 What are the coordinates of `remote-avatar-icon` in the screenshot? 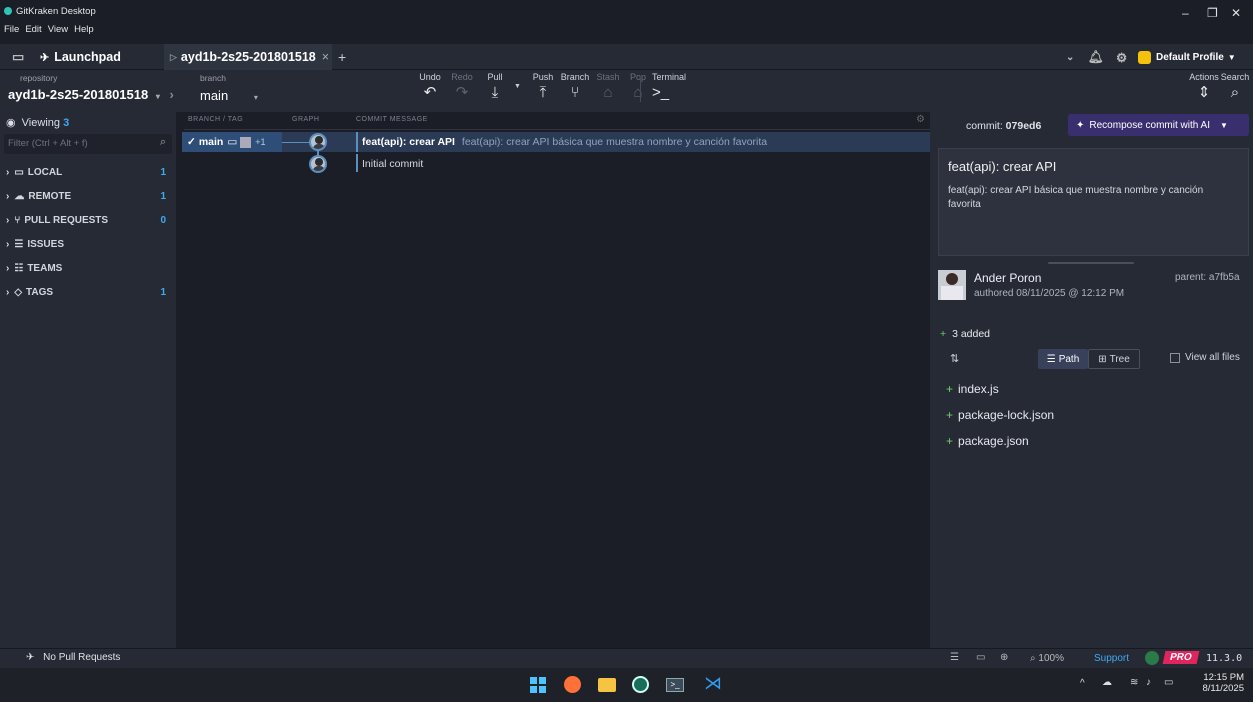 It's located at (246, 142).